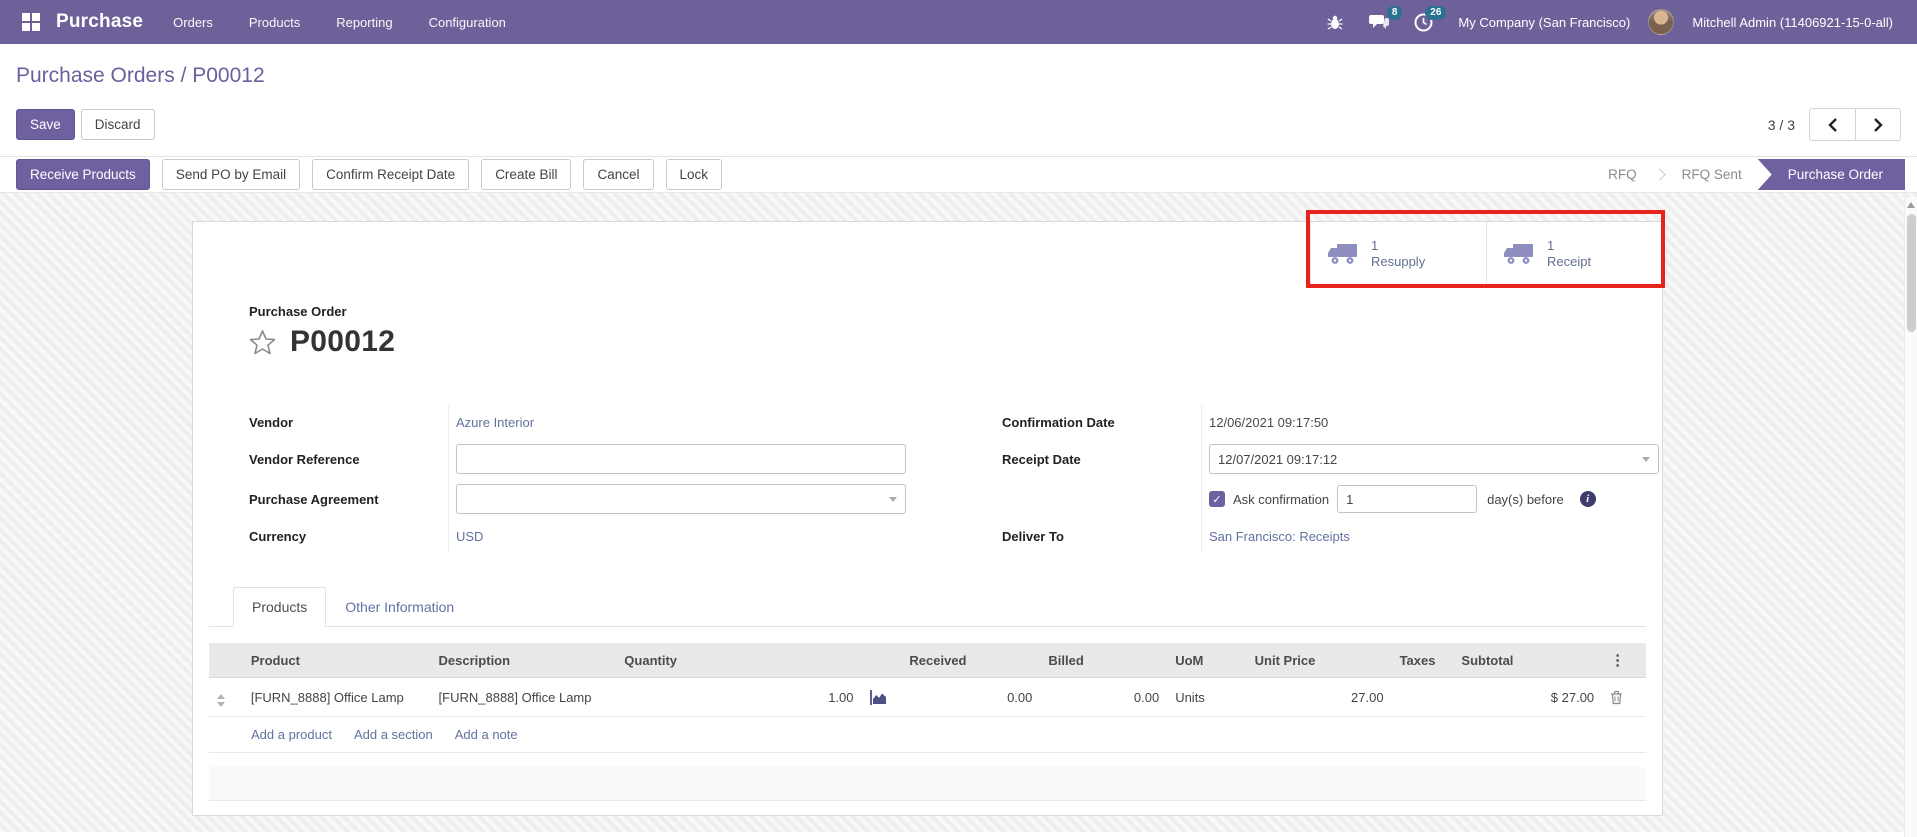  I want to click on forecast-chart-icon, so click(878, 697).